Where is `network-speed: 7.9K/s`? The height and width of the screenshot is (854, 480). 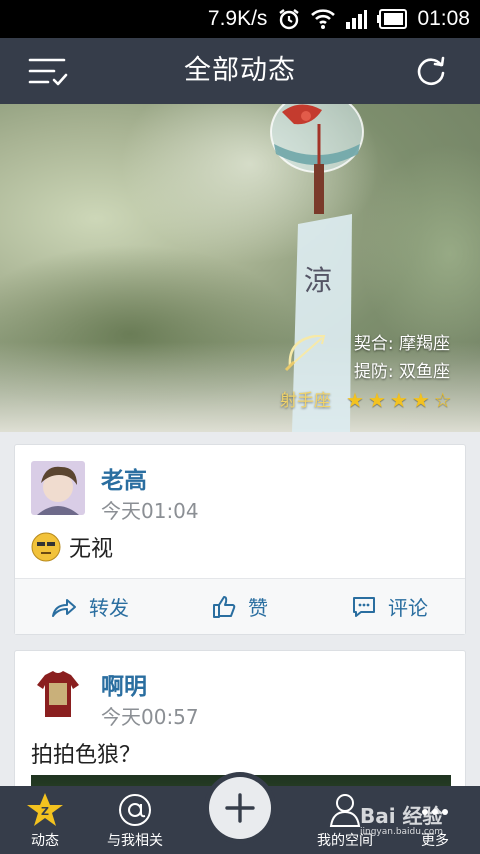 network-speed: 7.9K/s is located at coordinates (237, 18).